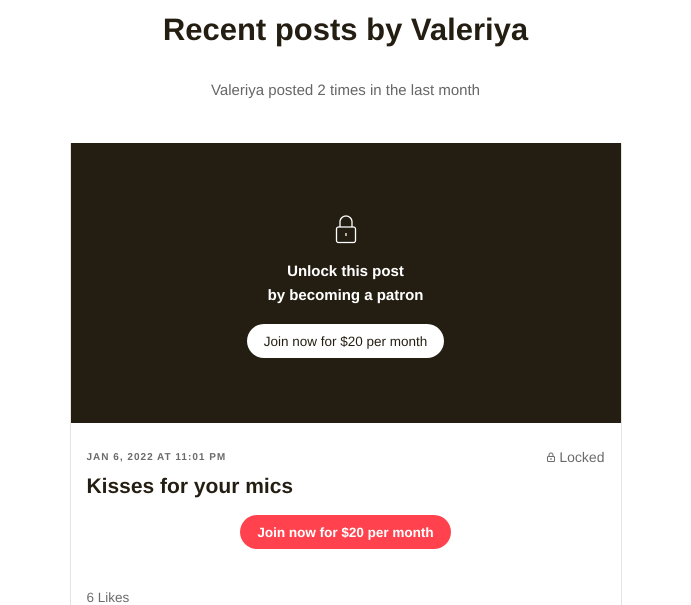 This screenshot has width=691, height=605. Describe the element at coordinates (190, 487) in the screenshot. I see `post-title: Kisses for your mics` at that location.